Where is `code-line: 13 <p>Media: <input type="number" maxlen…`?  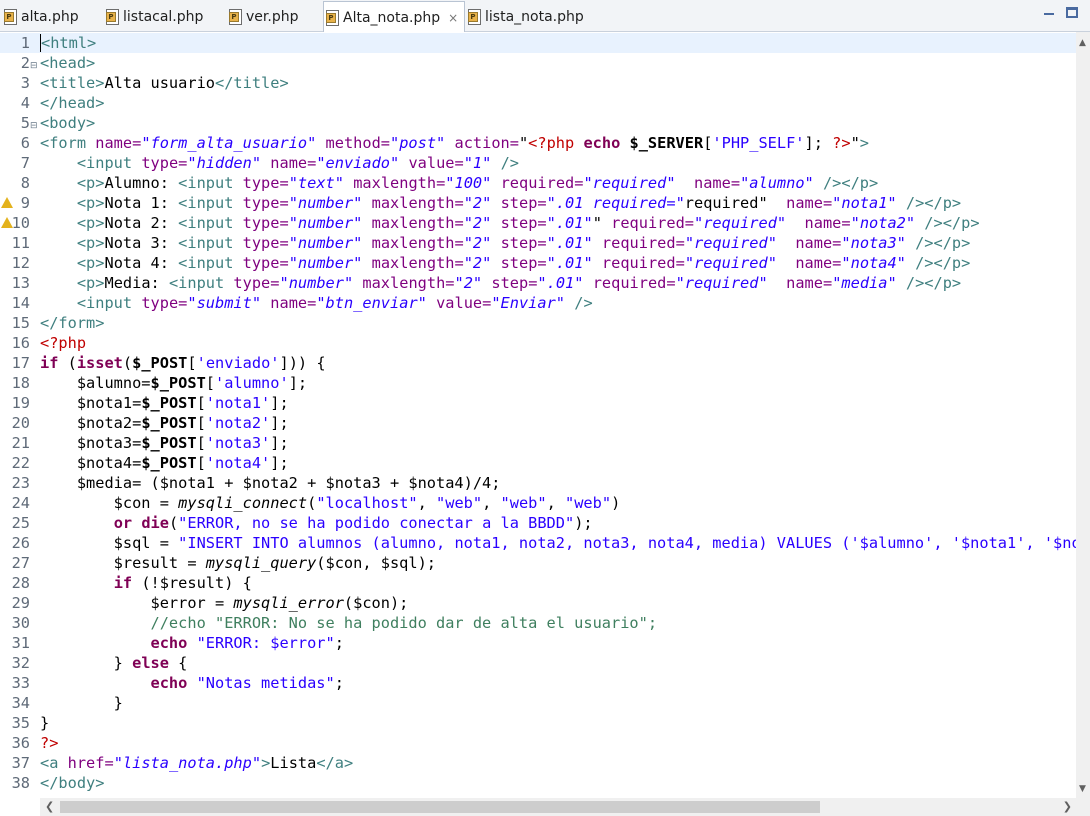 code-line: 13 <p>Media: <input type="number" maxlen… is located at coordinates (538, 283).